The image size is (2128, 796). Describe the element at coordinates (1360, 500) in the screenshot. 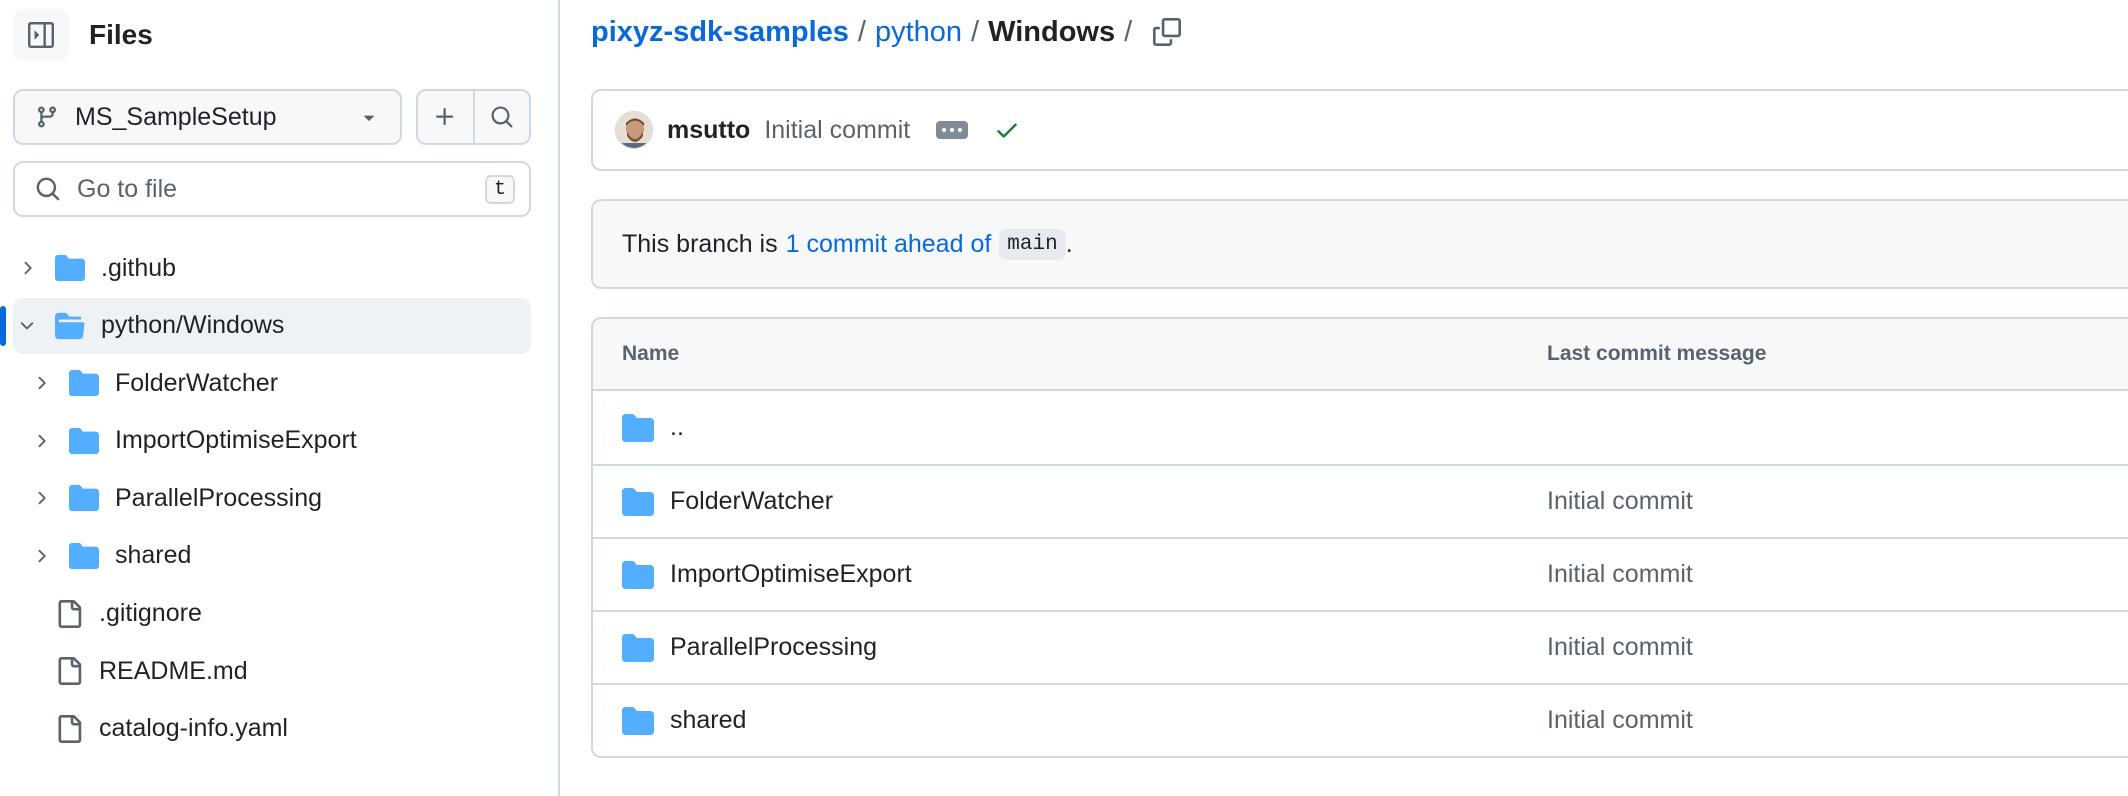

I see `table-row: FolderWatcher Initial commit` at that location.